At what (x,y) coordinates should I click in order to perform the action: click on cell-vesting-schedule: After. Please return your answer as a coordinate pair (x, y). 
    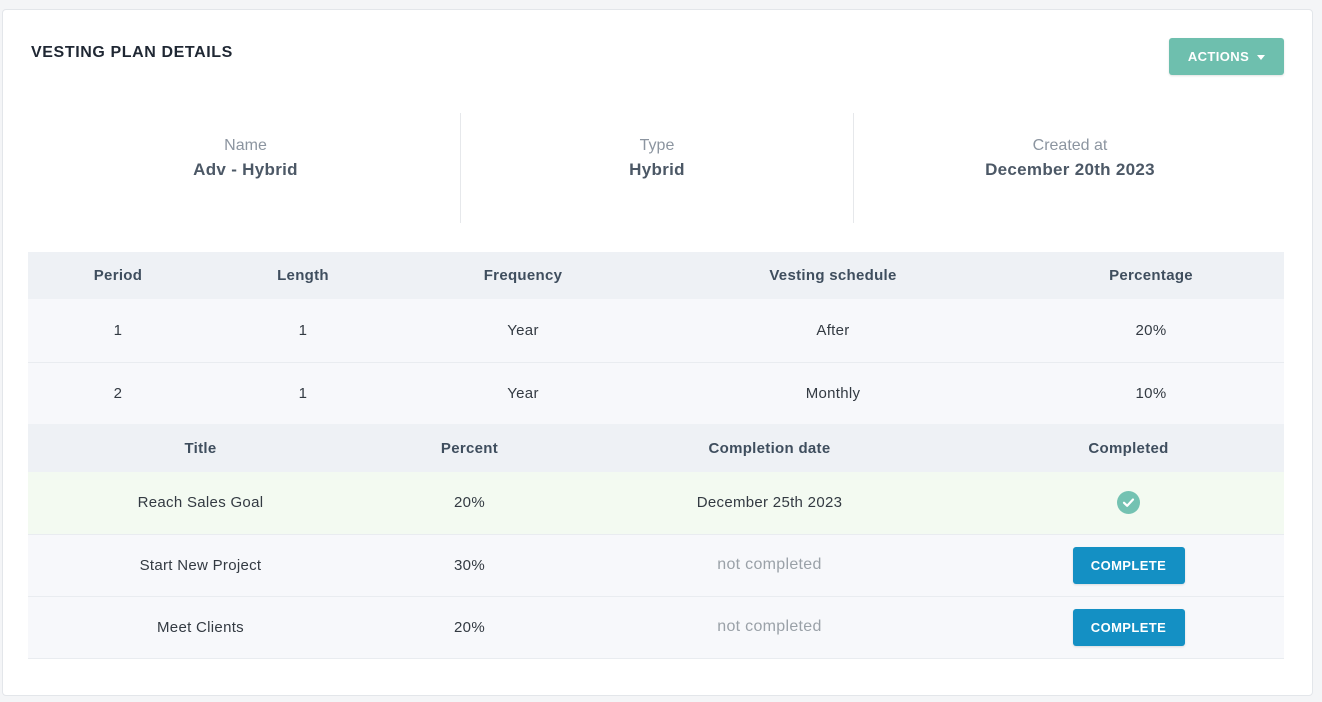
    Looking at the image, I should click on (833, 331).